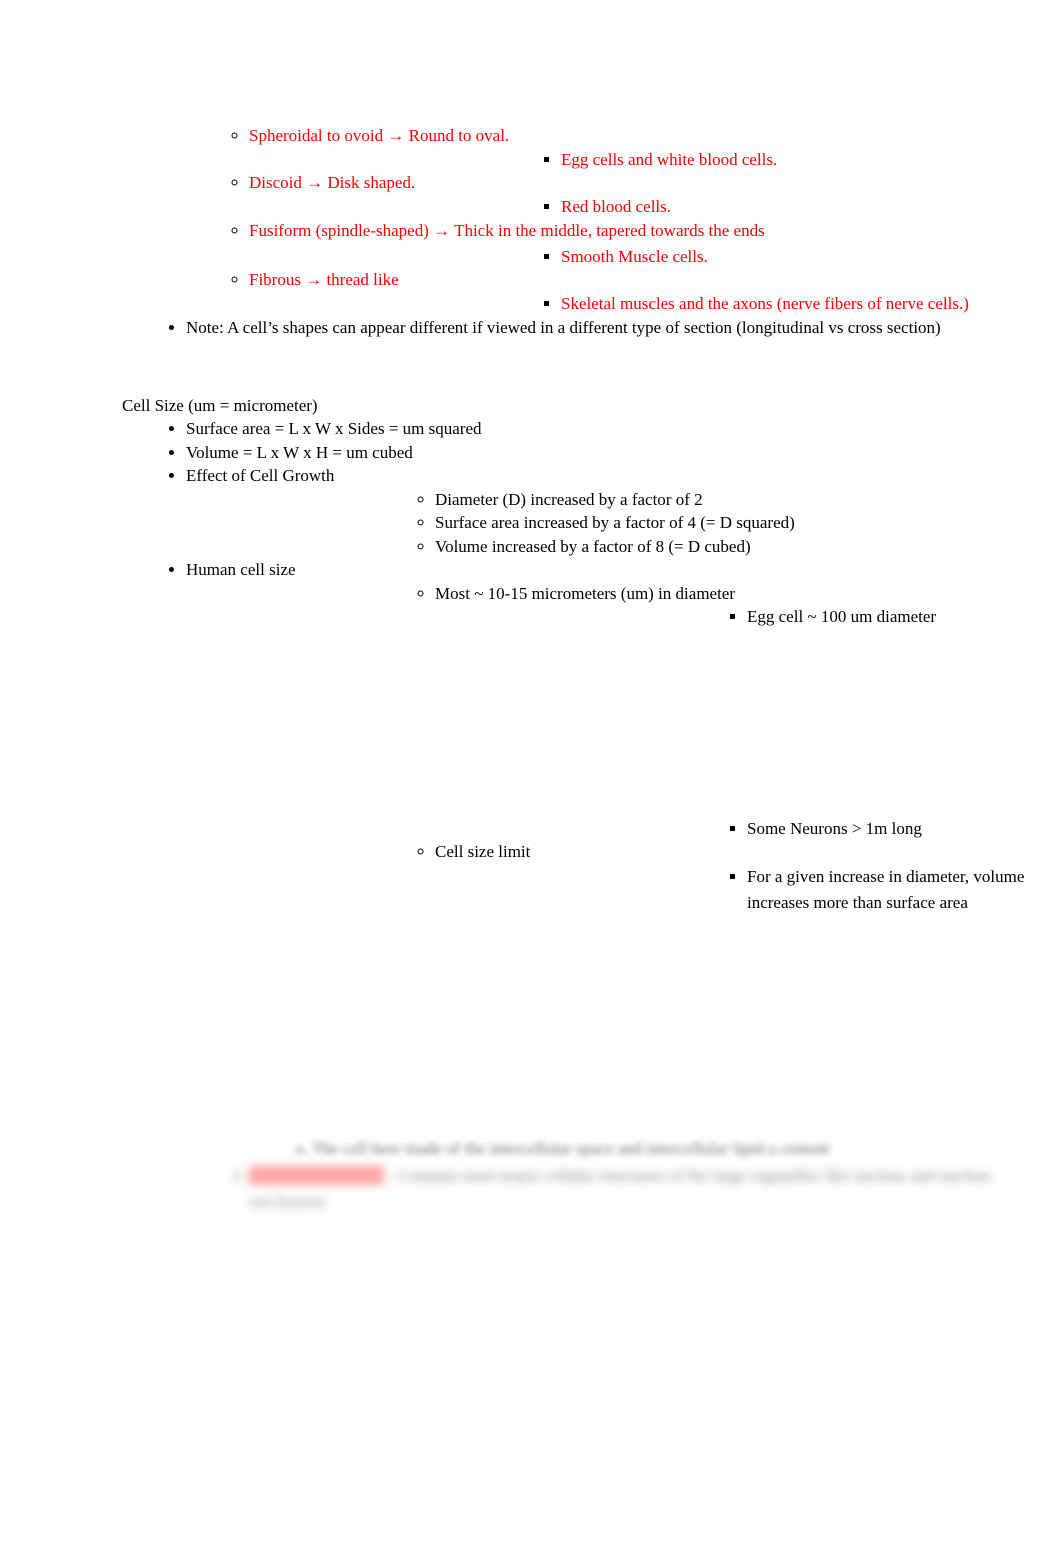 Image resolution: width=1062 pixels, height=1561 pixels. Describe the element at coordinates (811, 257) in the screenshot. I see `list-item: Smooth Muscle cells.` at that location.